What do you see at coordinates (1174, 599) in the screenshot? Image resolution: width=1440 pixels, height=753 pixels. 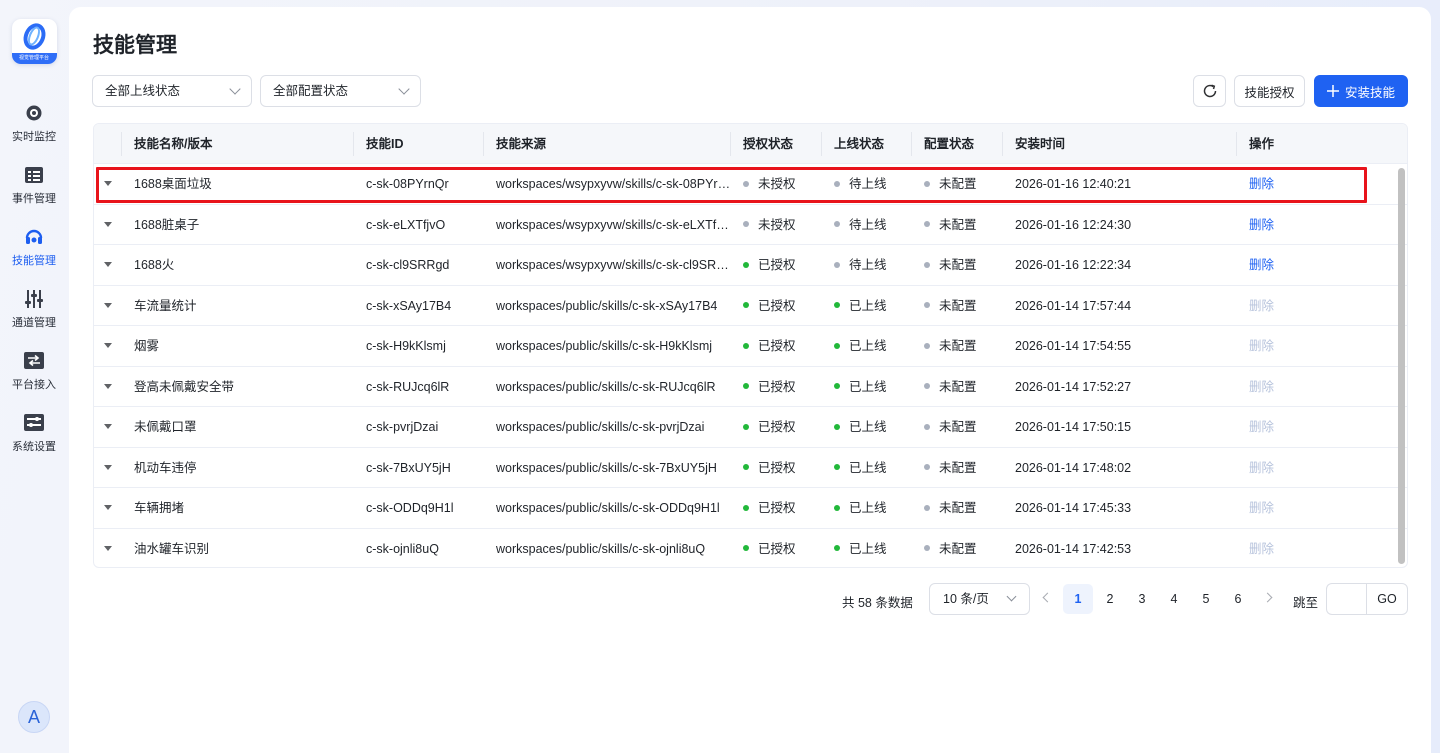 I see `page-number: 4` at bounding box center [1174, 599].